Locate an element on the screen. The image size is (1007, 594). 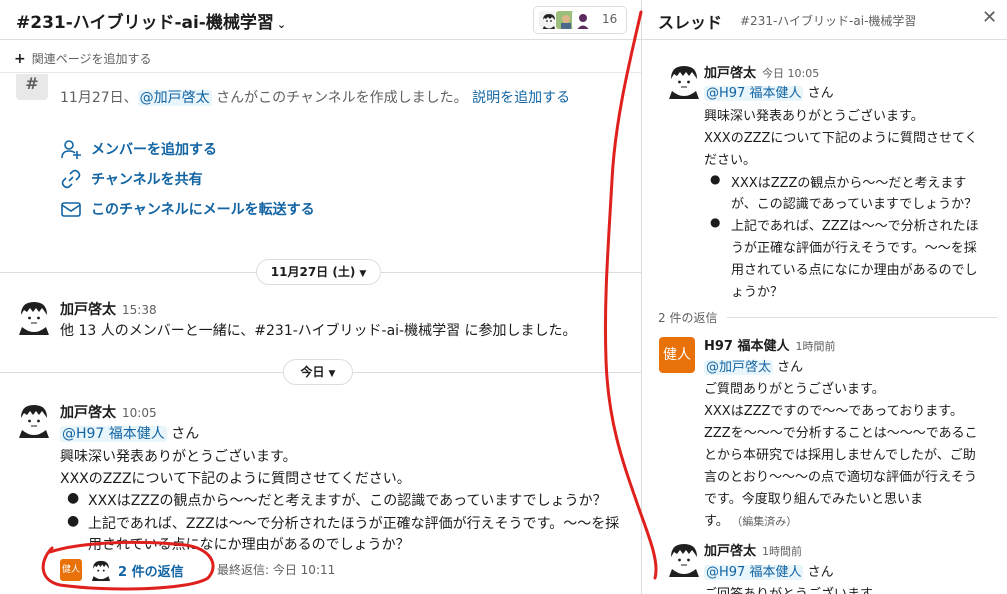
share-channel-label: チャンネルを共有 is located at coordinates (147, 180).